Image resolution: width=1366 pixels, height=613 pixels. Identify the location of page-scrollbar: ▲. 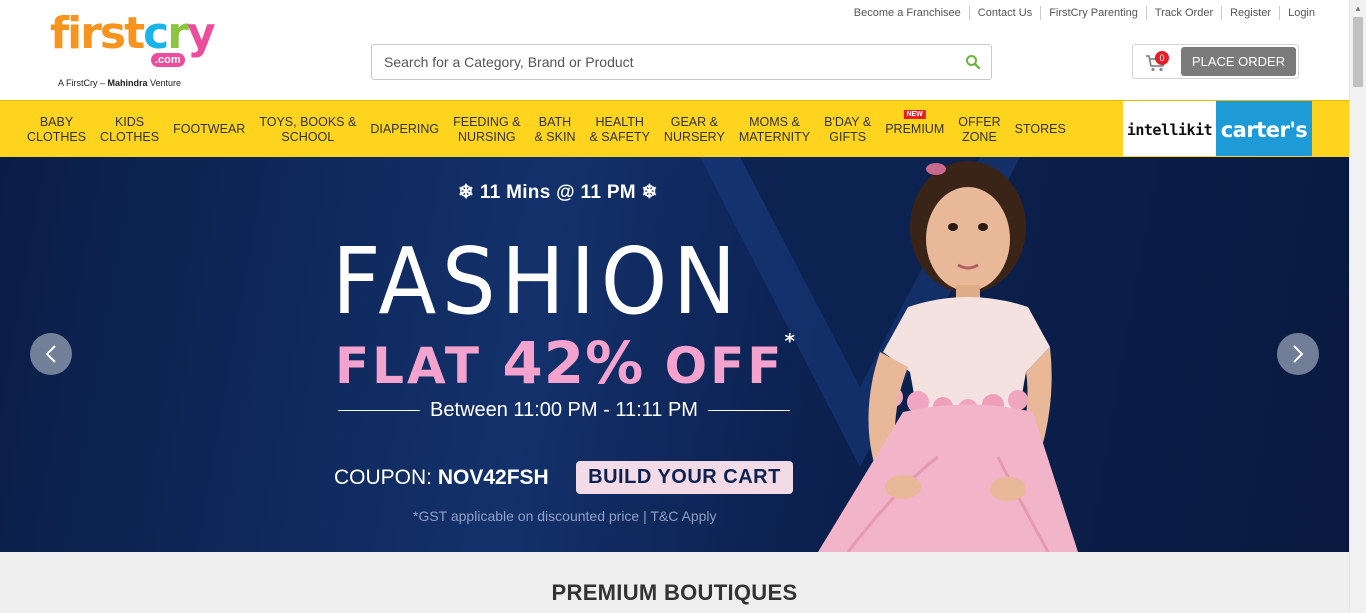
(1357, 306).